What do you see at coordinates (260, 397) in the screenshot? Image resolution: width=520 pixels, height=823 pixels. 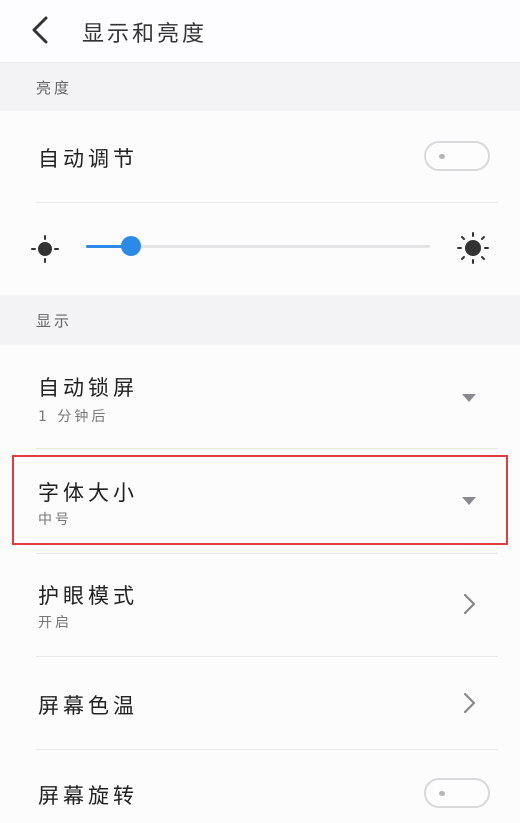 I see `auto-lock-row: 自动锁屏 1 分钟后` at bounding box center [260, 397].